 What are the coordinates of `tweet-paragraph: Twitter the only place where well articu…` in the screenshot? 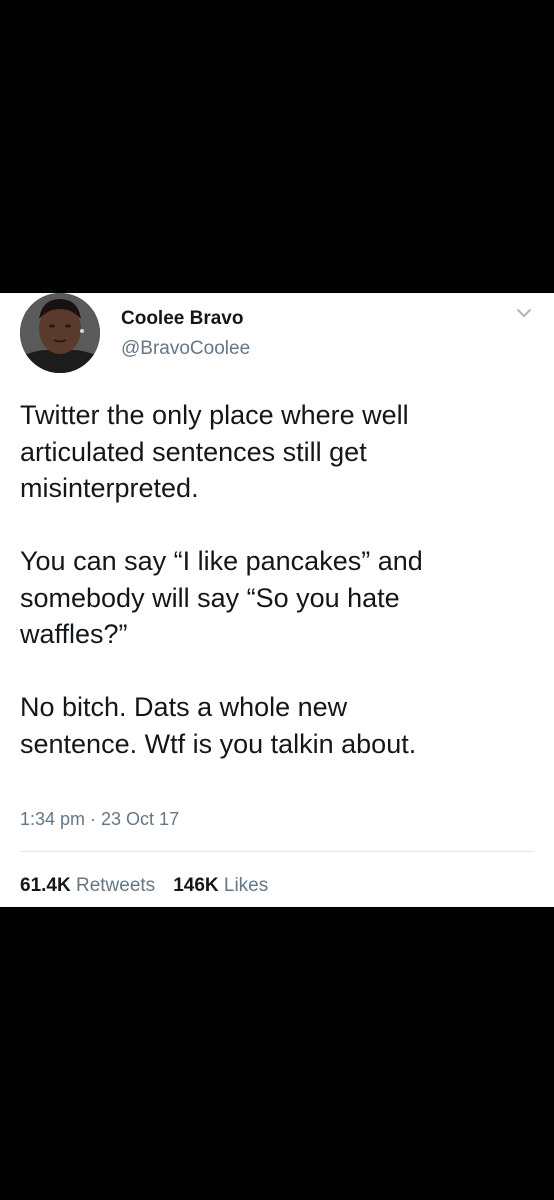 It's located at (280, 452).